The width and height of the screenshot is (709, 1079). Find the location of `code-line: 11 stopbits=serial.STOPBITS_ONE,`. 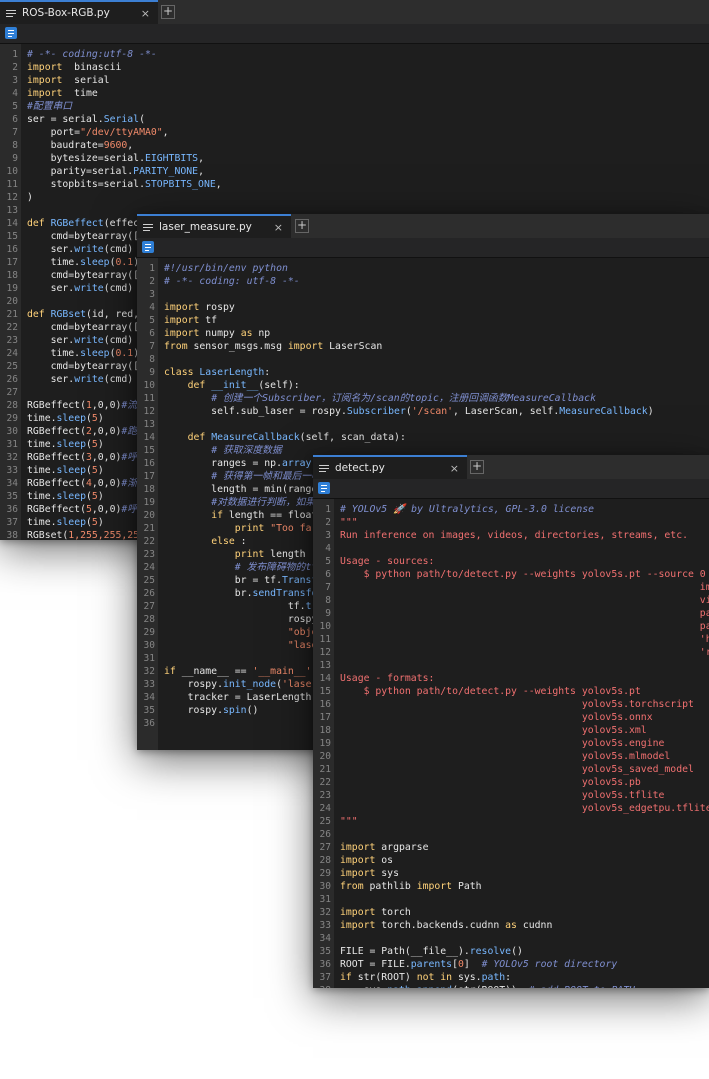

code-line: 11 stopbits=serial.STOPBITS_ONE, is located at coordinates (354, 184).